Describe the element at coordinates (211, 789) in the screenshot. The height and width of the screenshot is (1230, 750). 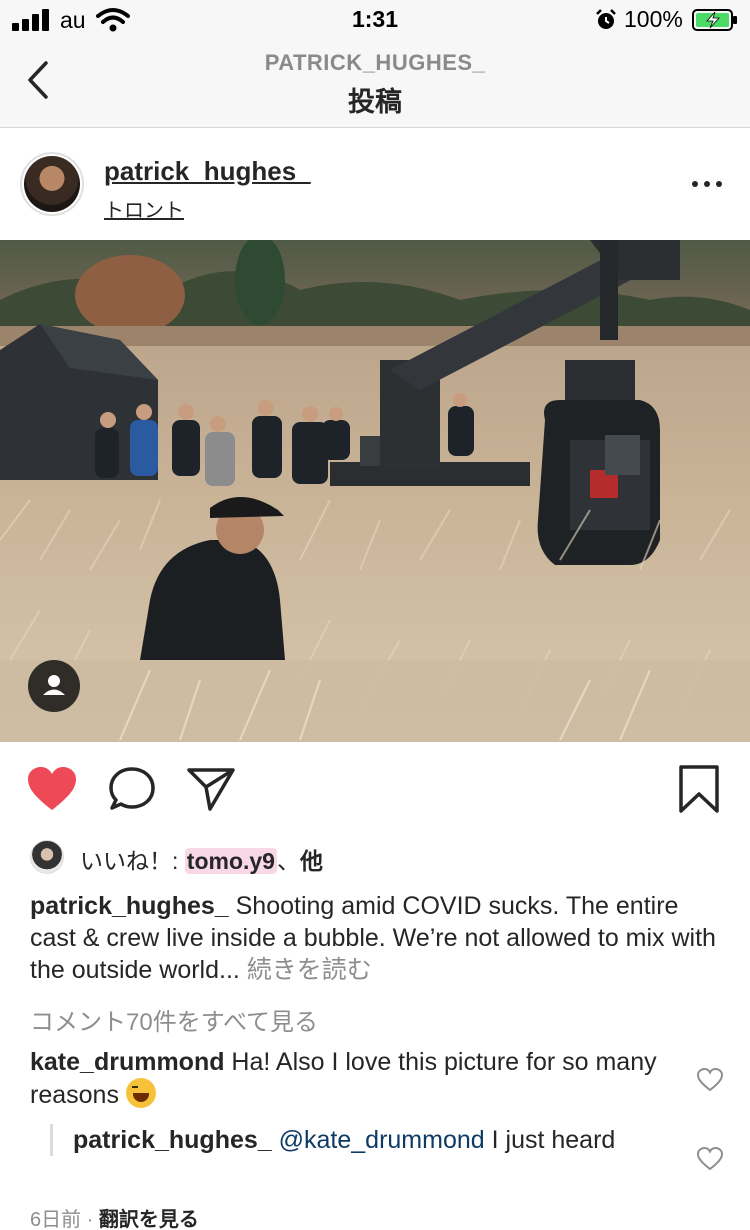
I see `send-icon` at that location.